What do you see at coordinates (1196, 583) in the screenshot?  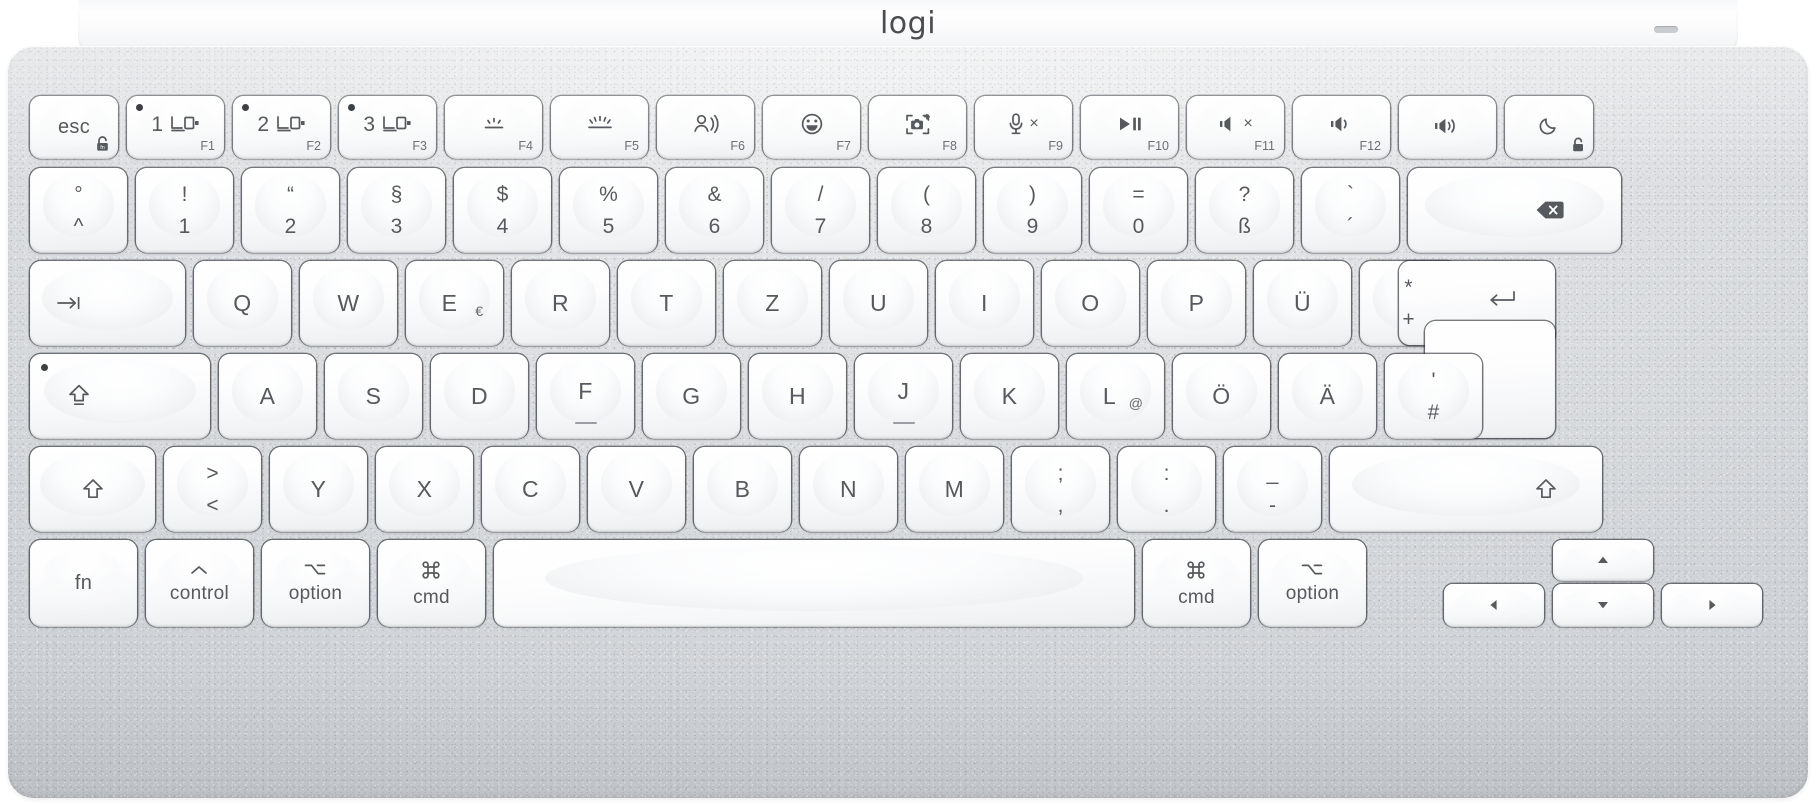 I see `key-cmd-right: cmd` at bounding box center [1196, 583].